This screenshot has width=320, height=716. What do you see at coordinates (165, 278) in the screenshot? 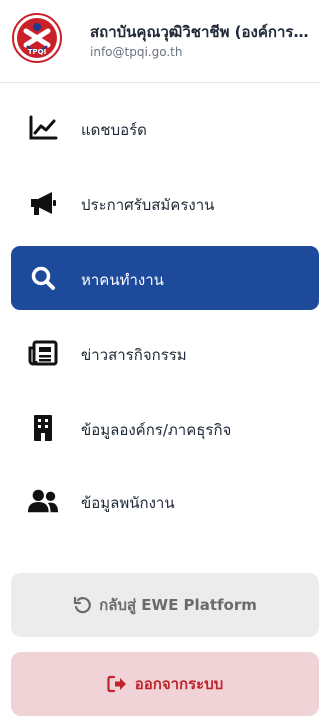
I see `nav-item-find-workers: หาคนทำงาน` at bounding box center [165, 278].